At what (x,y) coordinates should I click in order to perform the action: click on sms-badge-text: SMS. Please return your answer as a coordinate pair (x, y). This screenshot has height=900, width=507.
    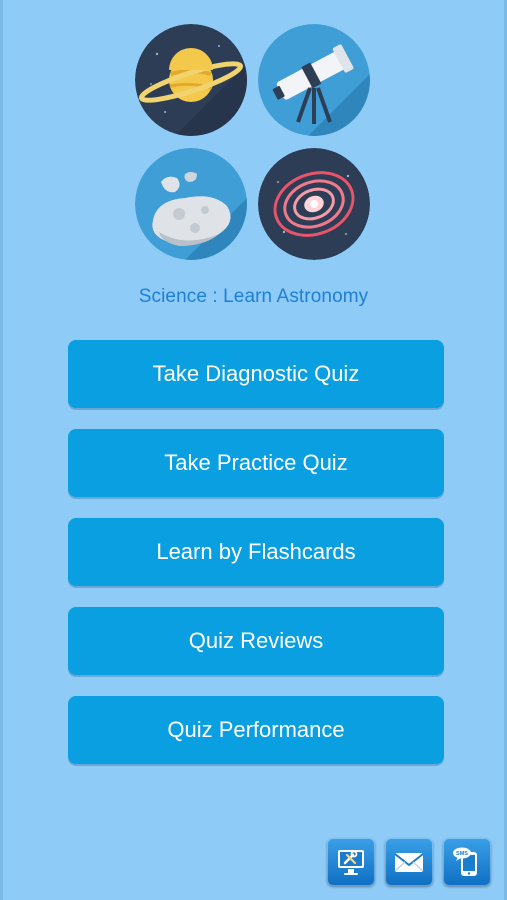
    Looking at the image, I should click on (462, 854).